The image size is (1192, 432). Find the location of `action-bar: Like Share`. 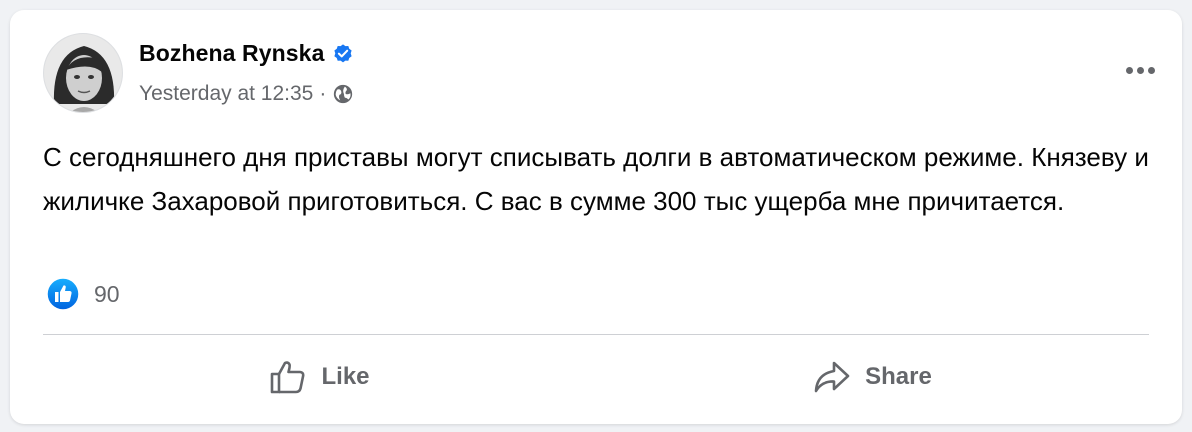

action-bar: Like Share is located at coordinates (596, 377).